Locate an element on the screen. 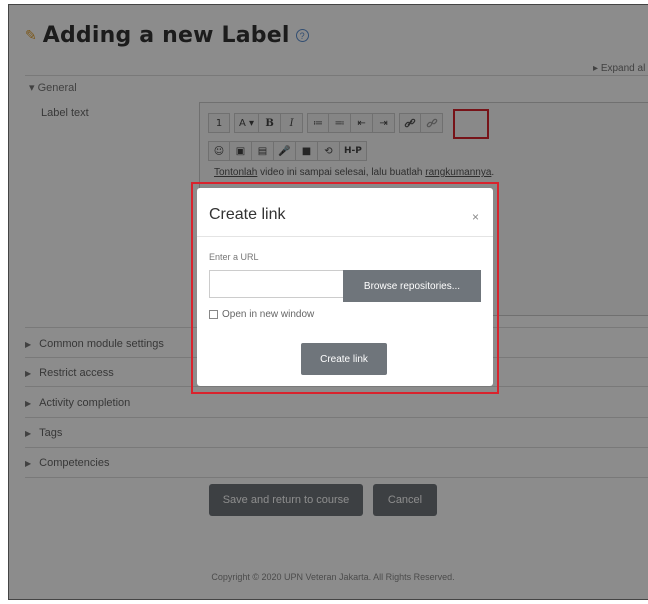  open-new-window-checkbox: Open in new window is located at coordinates (261, 314).